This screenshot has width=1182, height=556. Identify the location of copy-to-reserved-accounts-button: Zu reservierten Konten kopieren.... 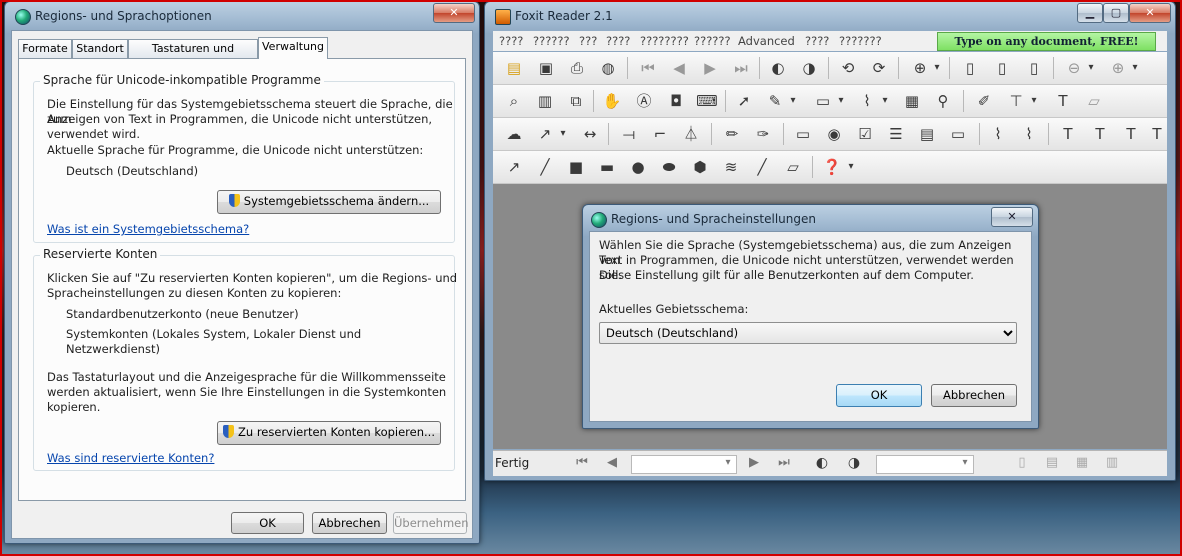
(329, 433).